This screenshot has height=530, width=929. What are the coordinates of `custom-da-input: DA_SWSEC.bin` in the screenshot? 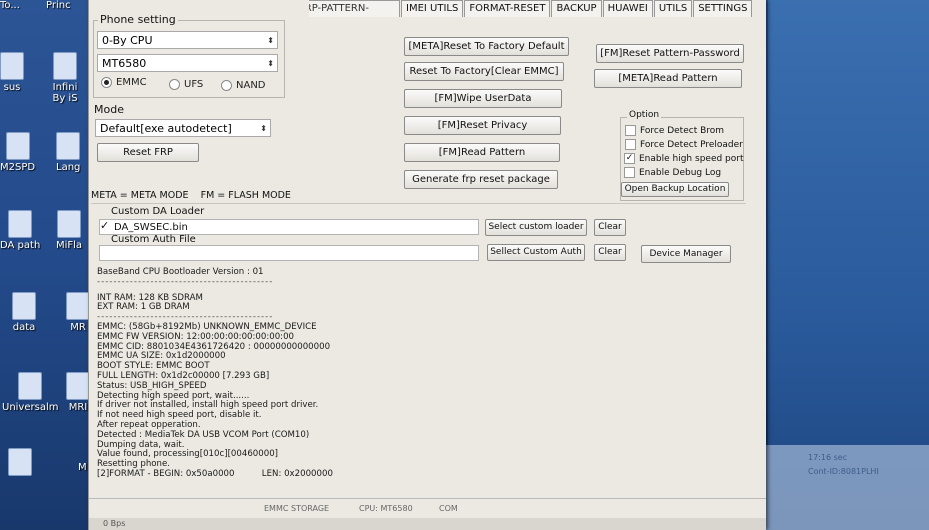 It's located at (289, 227).